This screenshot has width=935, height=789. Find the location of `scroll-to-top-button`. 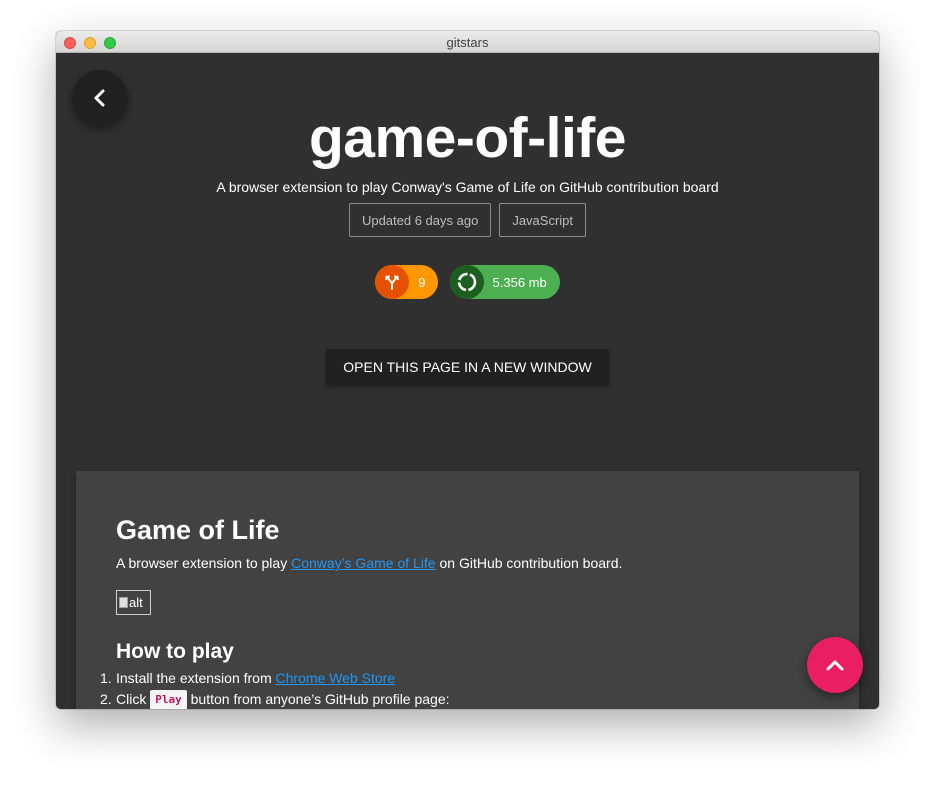

scroll-to-top-button is located at coordinates (835, 665).